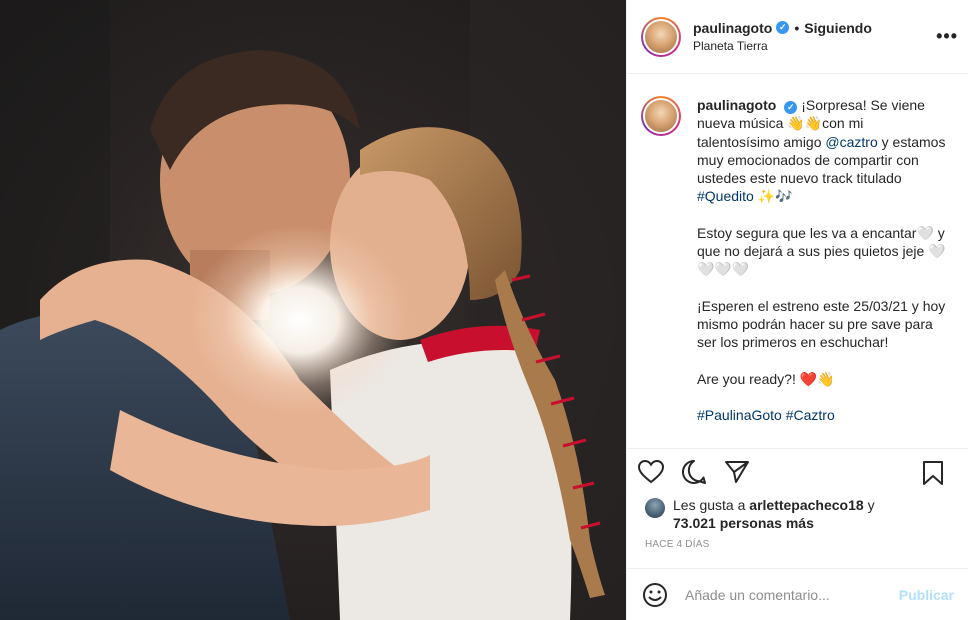 The image size is (968, 620). Describe the element at coordinates (732, 28) in the screenshot. I see `author-username: paulinagoto` at that location.